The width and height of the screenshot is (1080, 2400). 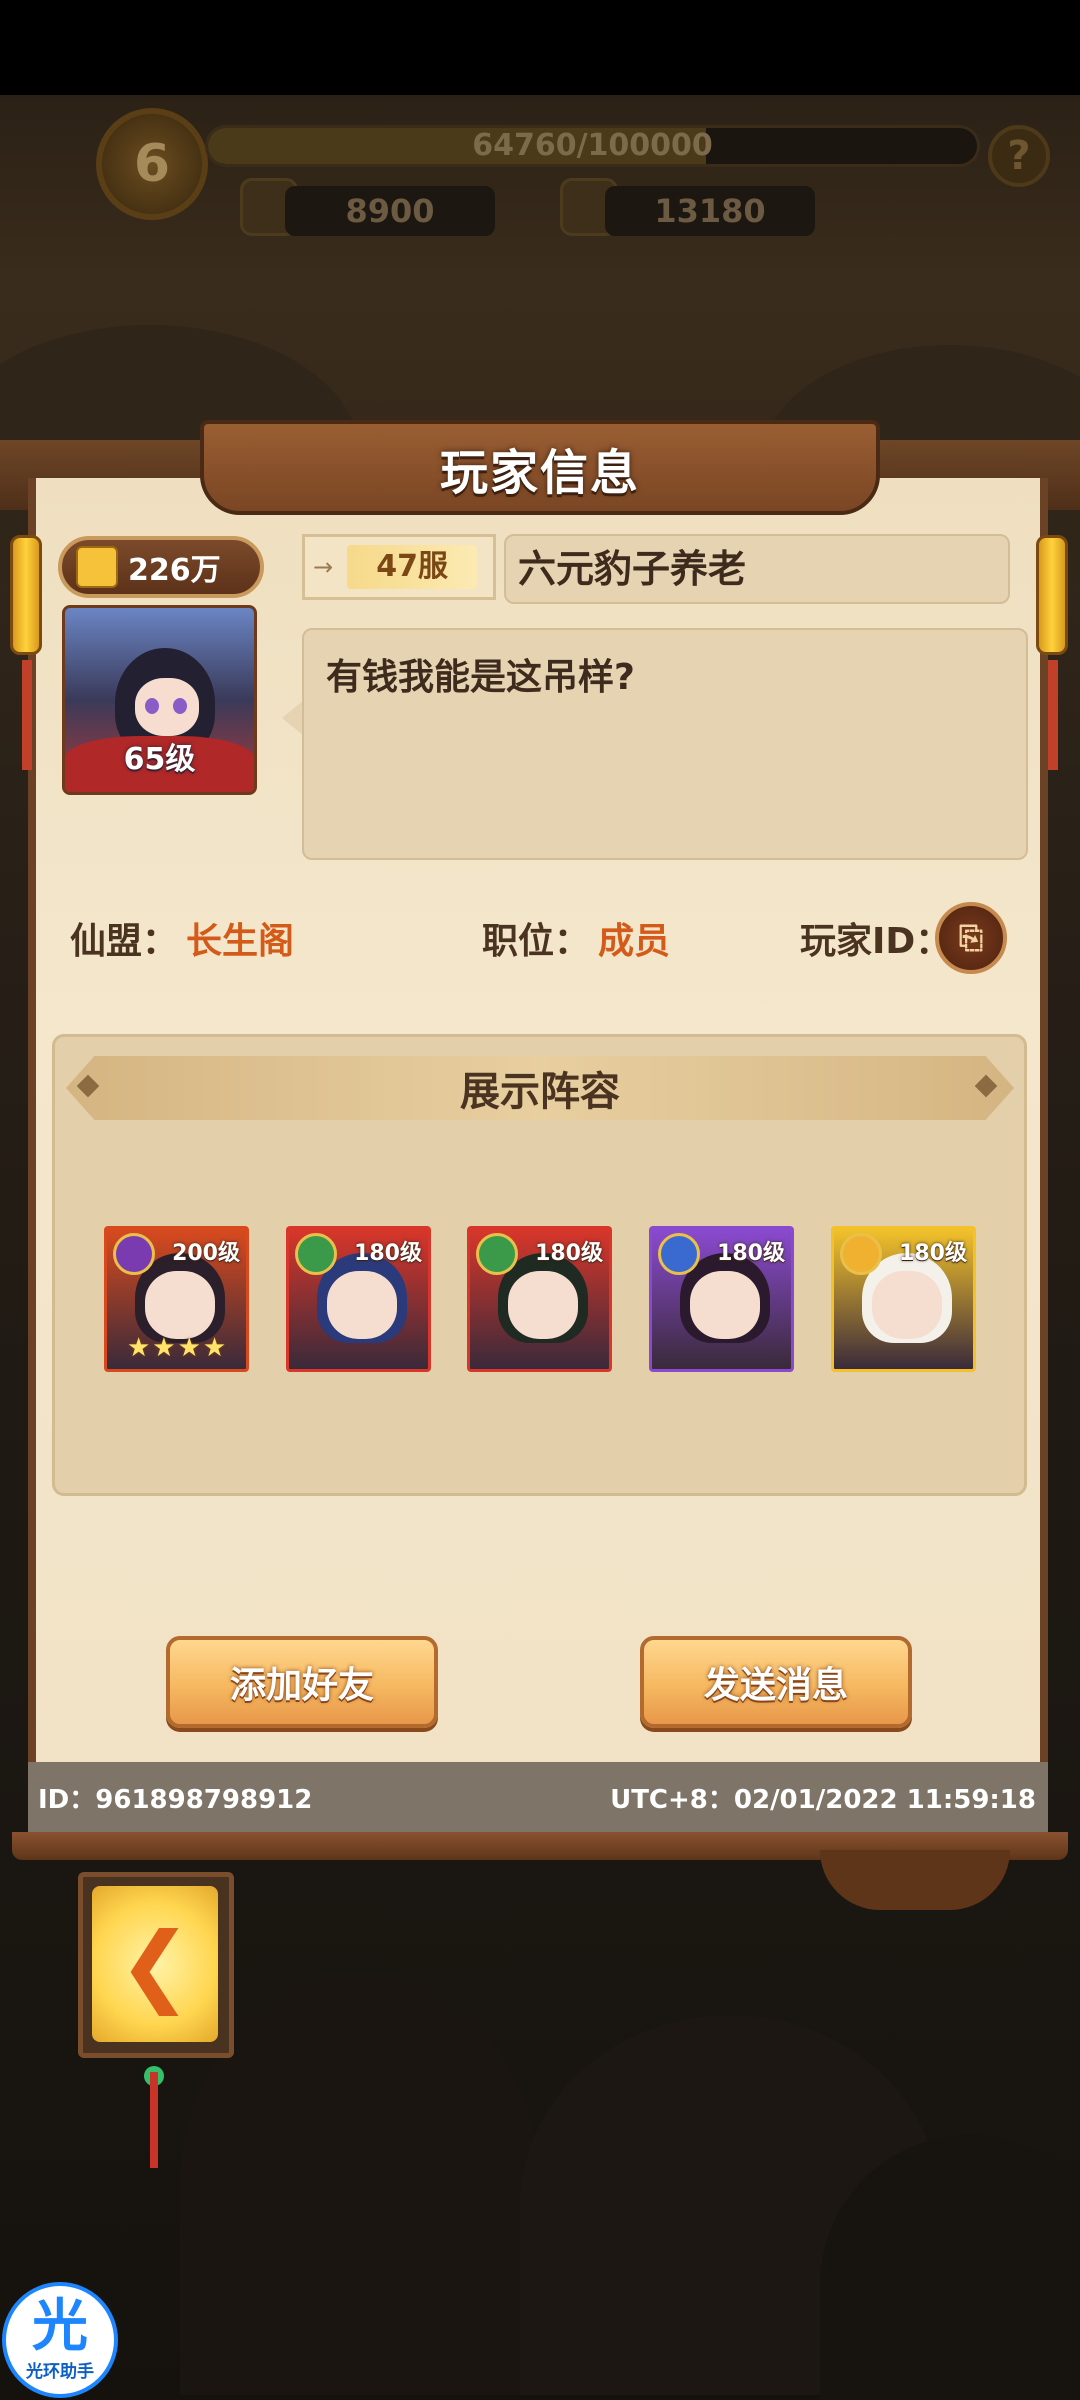 I want to click on player-level-badge: 6, so click(x=152, y=164).